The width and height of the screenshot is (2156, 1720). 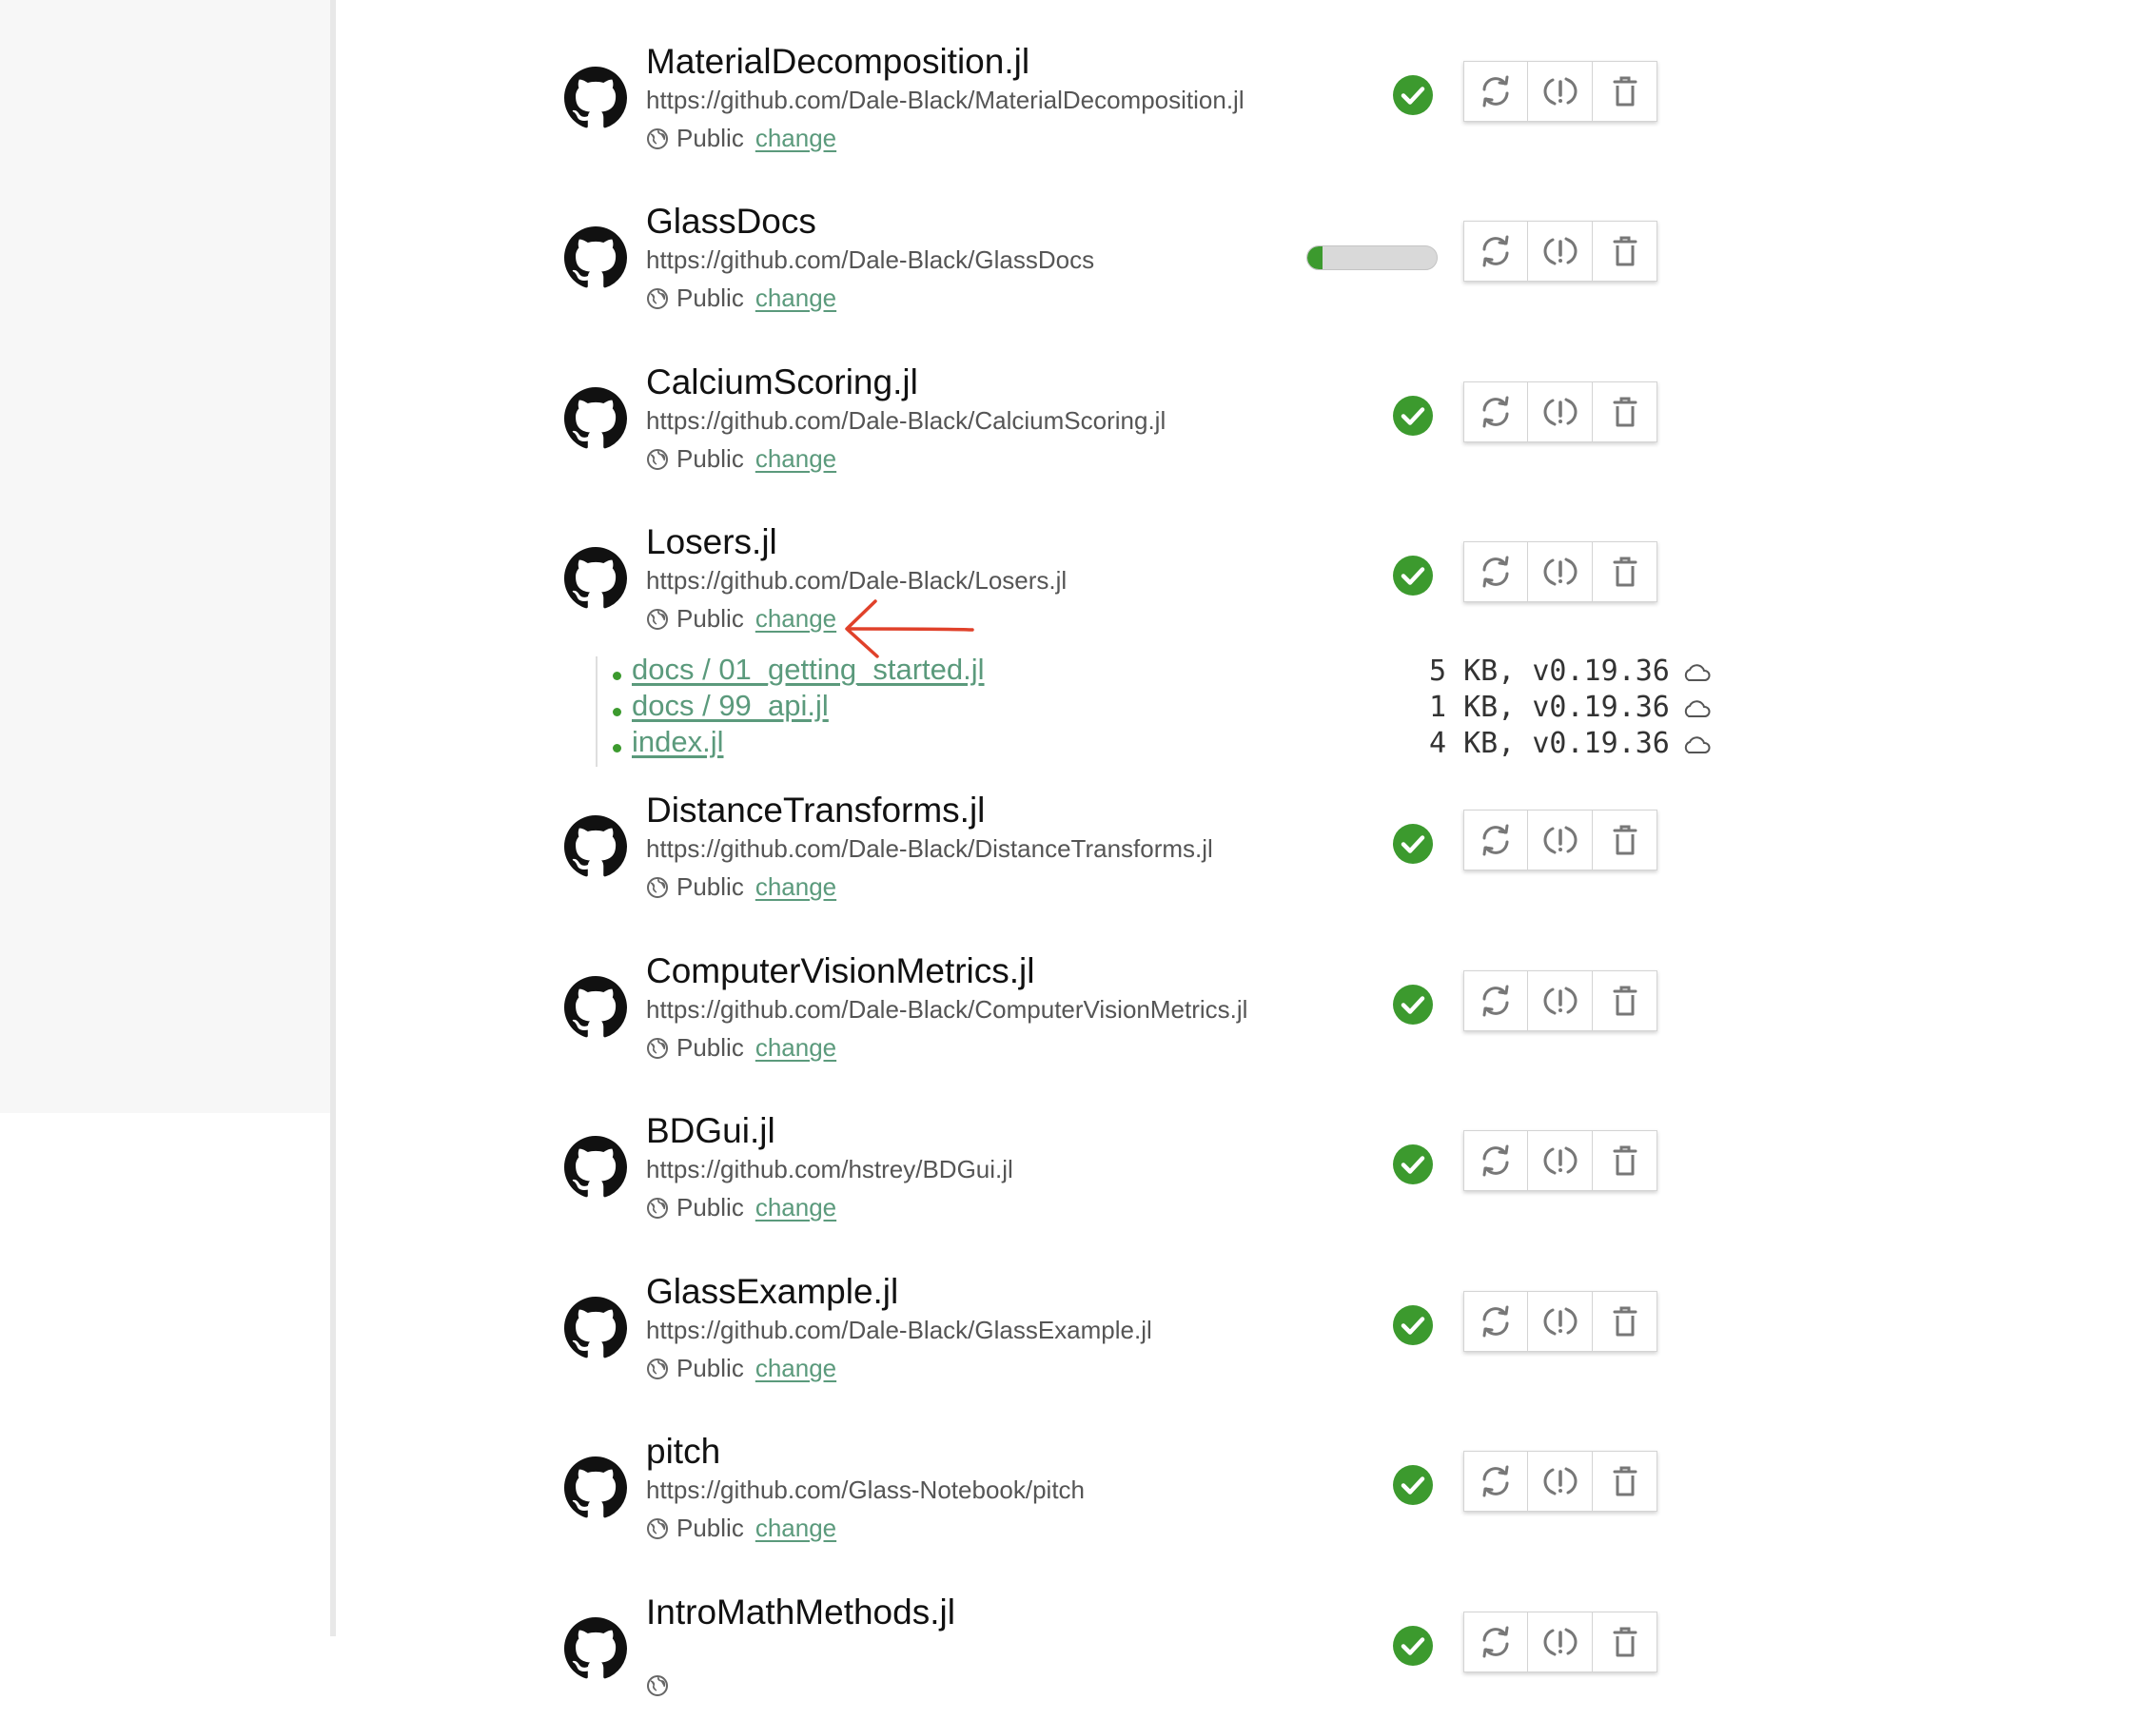 What do you see at coordinates (840, 971) in the screenshot?
I see `repo-name: ComputerVisionMetrics.jl` at bounding box center [840, 971].